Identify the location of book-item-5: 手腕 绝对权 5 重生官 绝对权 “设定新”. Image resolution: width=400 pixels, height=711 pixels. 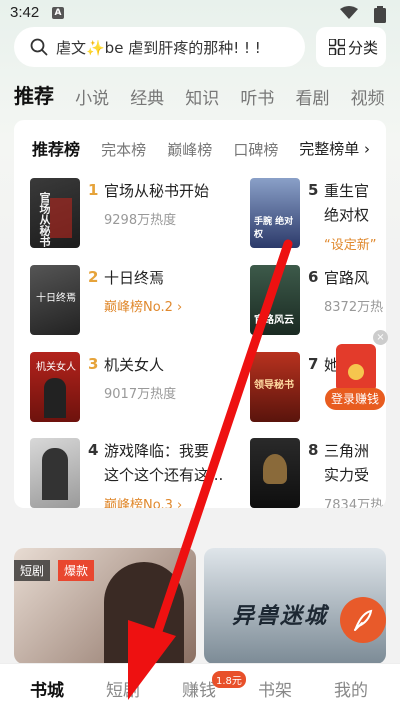
(318, 215).